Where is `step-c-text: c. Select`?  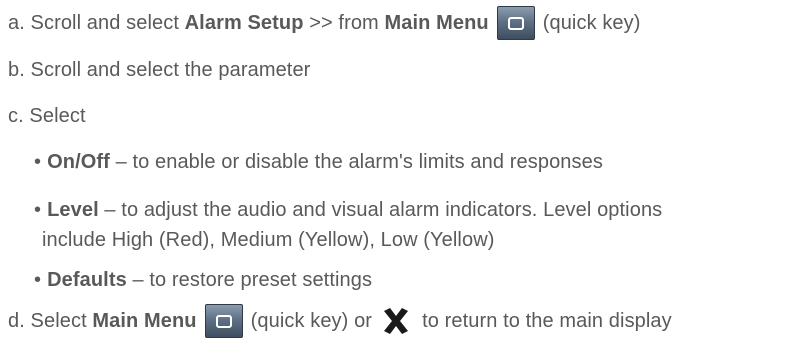
step-c-text: c. Select is located at coordinates (47, 116).